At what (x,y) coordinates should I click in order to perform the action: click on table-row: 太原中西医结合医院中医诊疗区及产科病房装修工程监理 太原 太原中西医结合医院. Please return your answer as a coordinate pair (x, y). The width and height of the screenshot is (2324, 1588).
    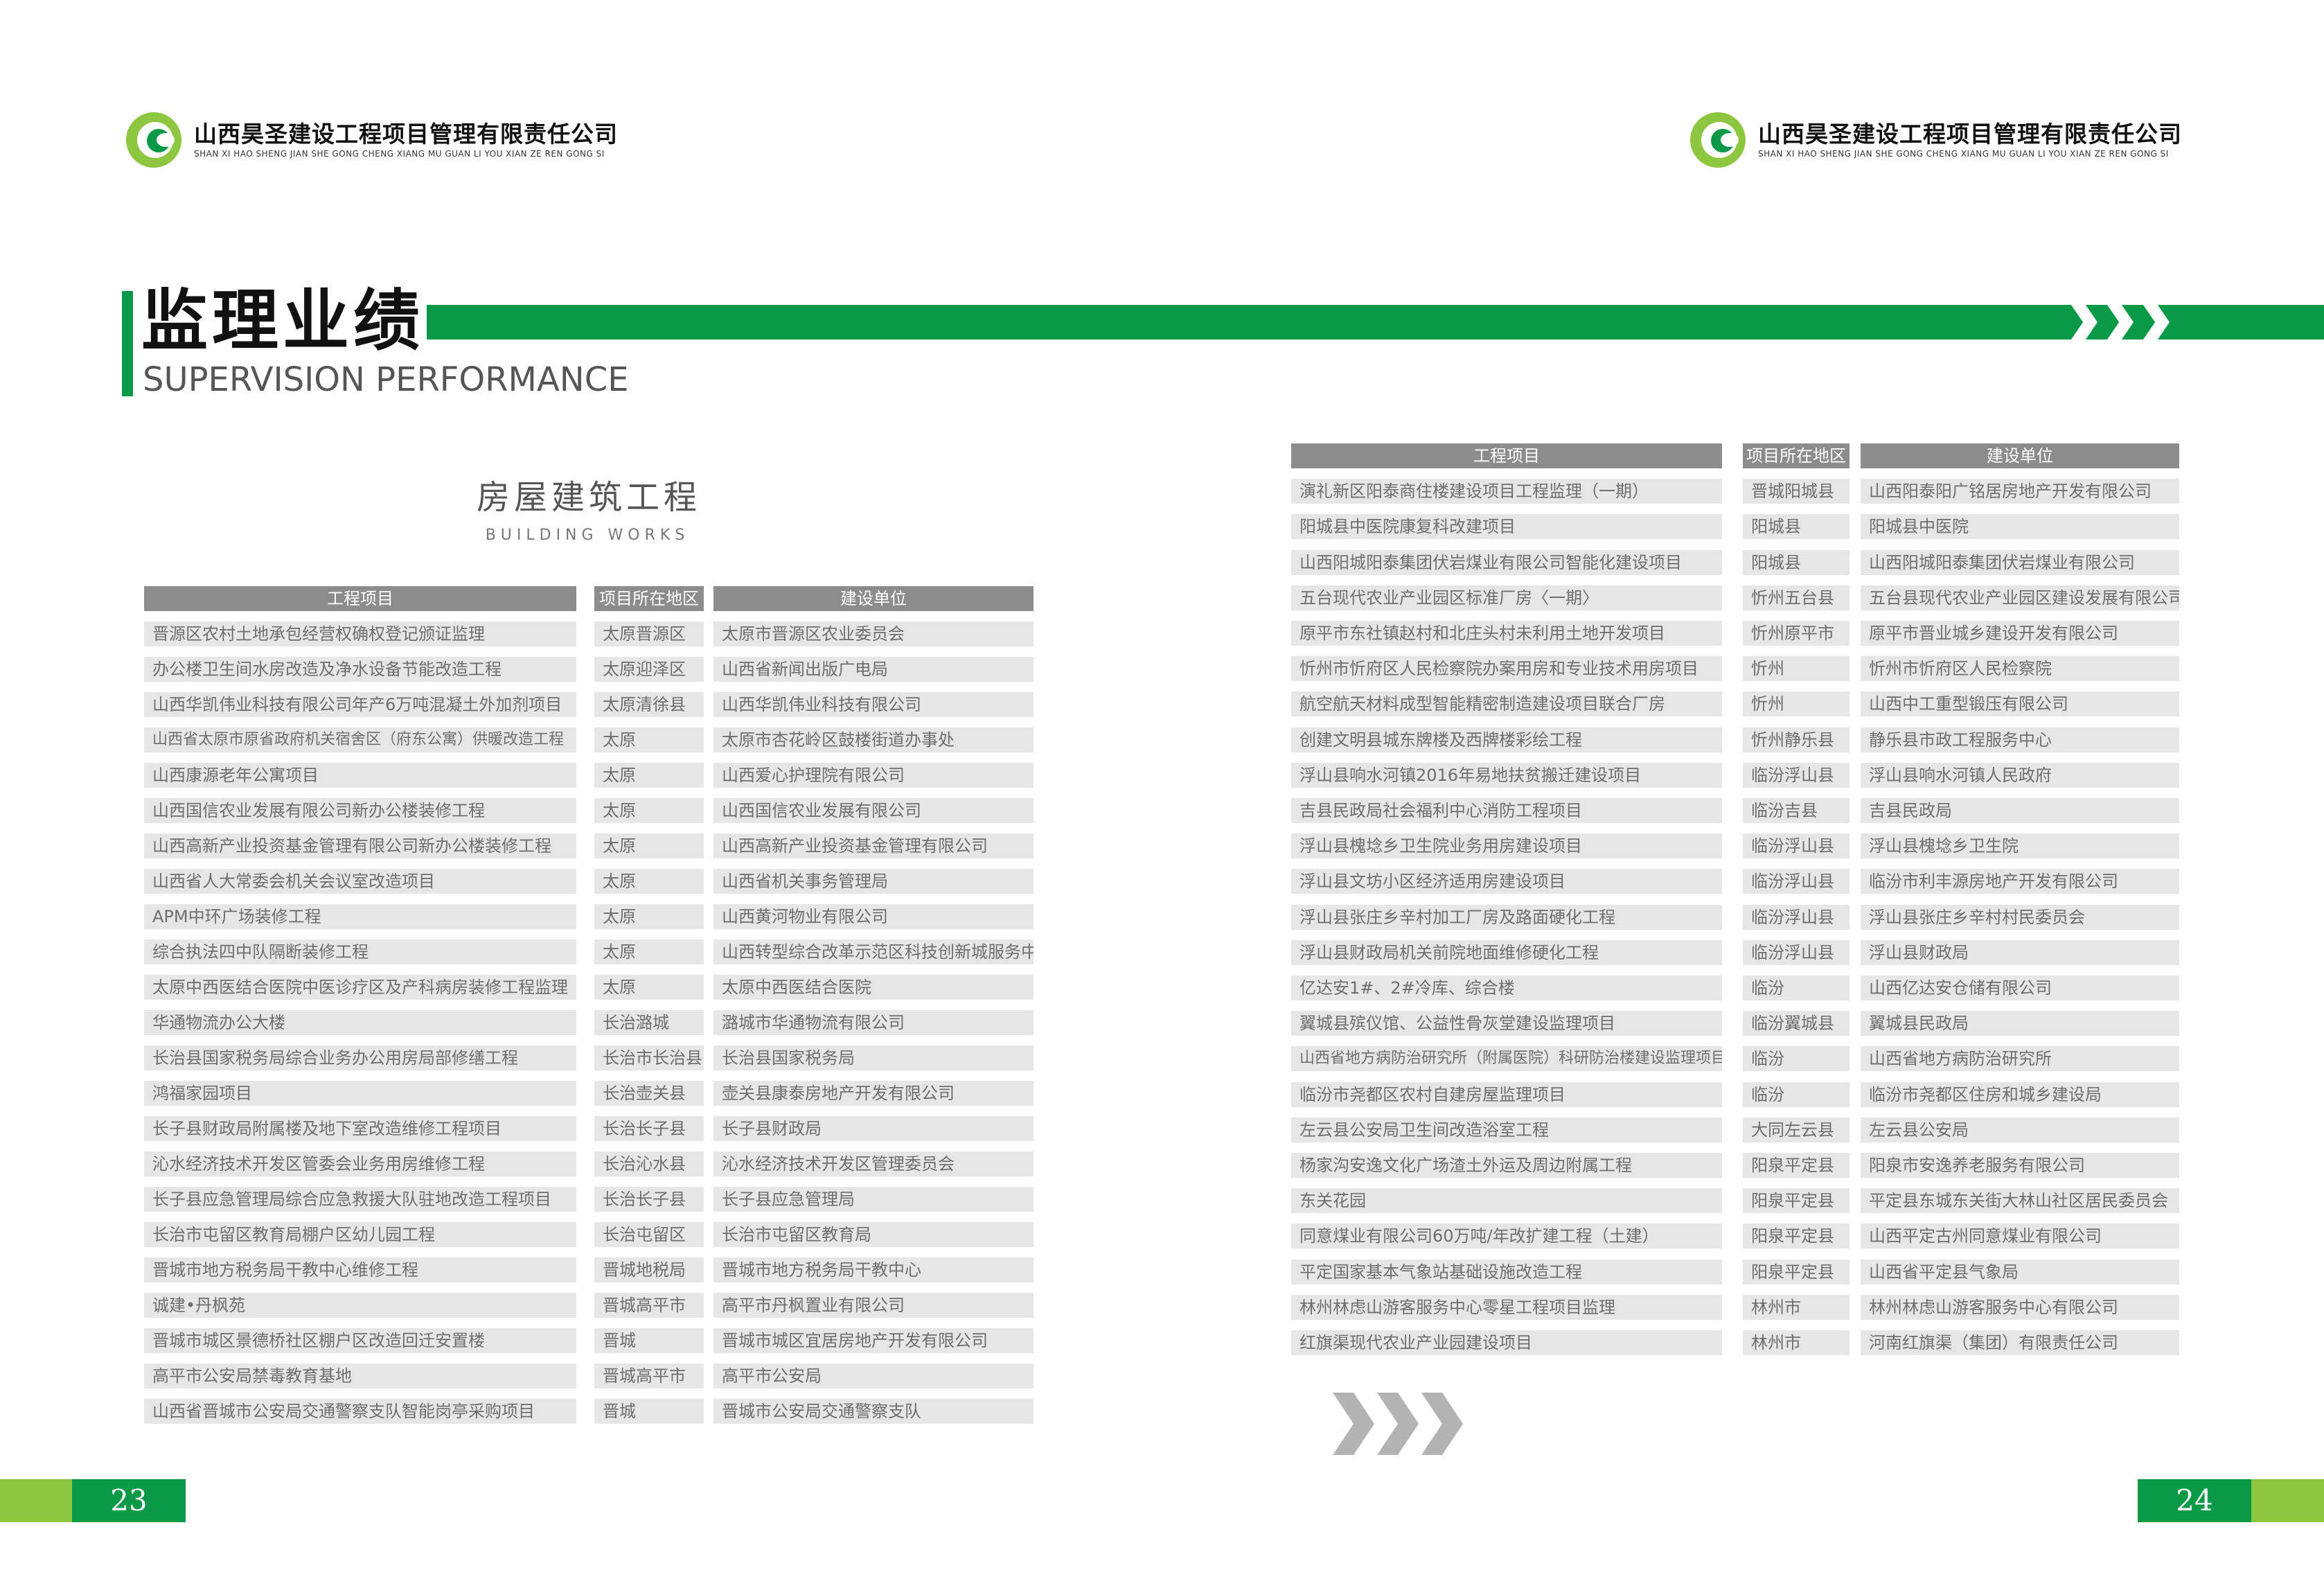
    Looking at the image, I should click on (589, 987).